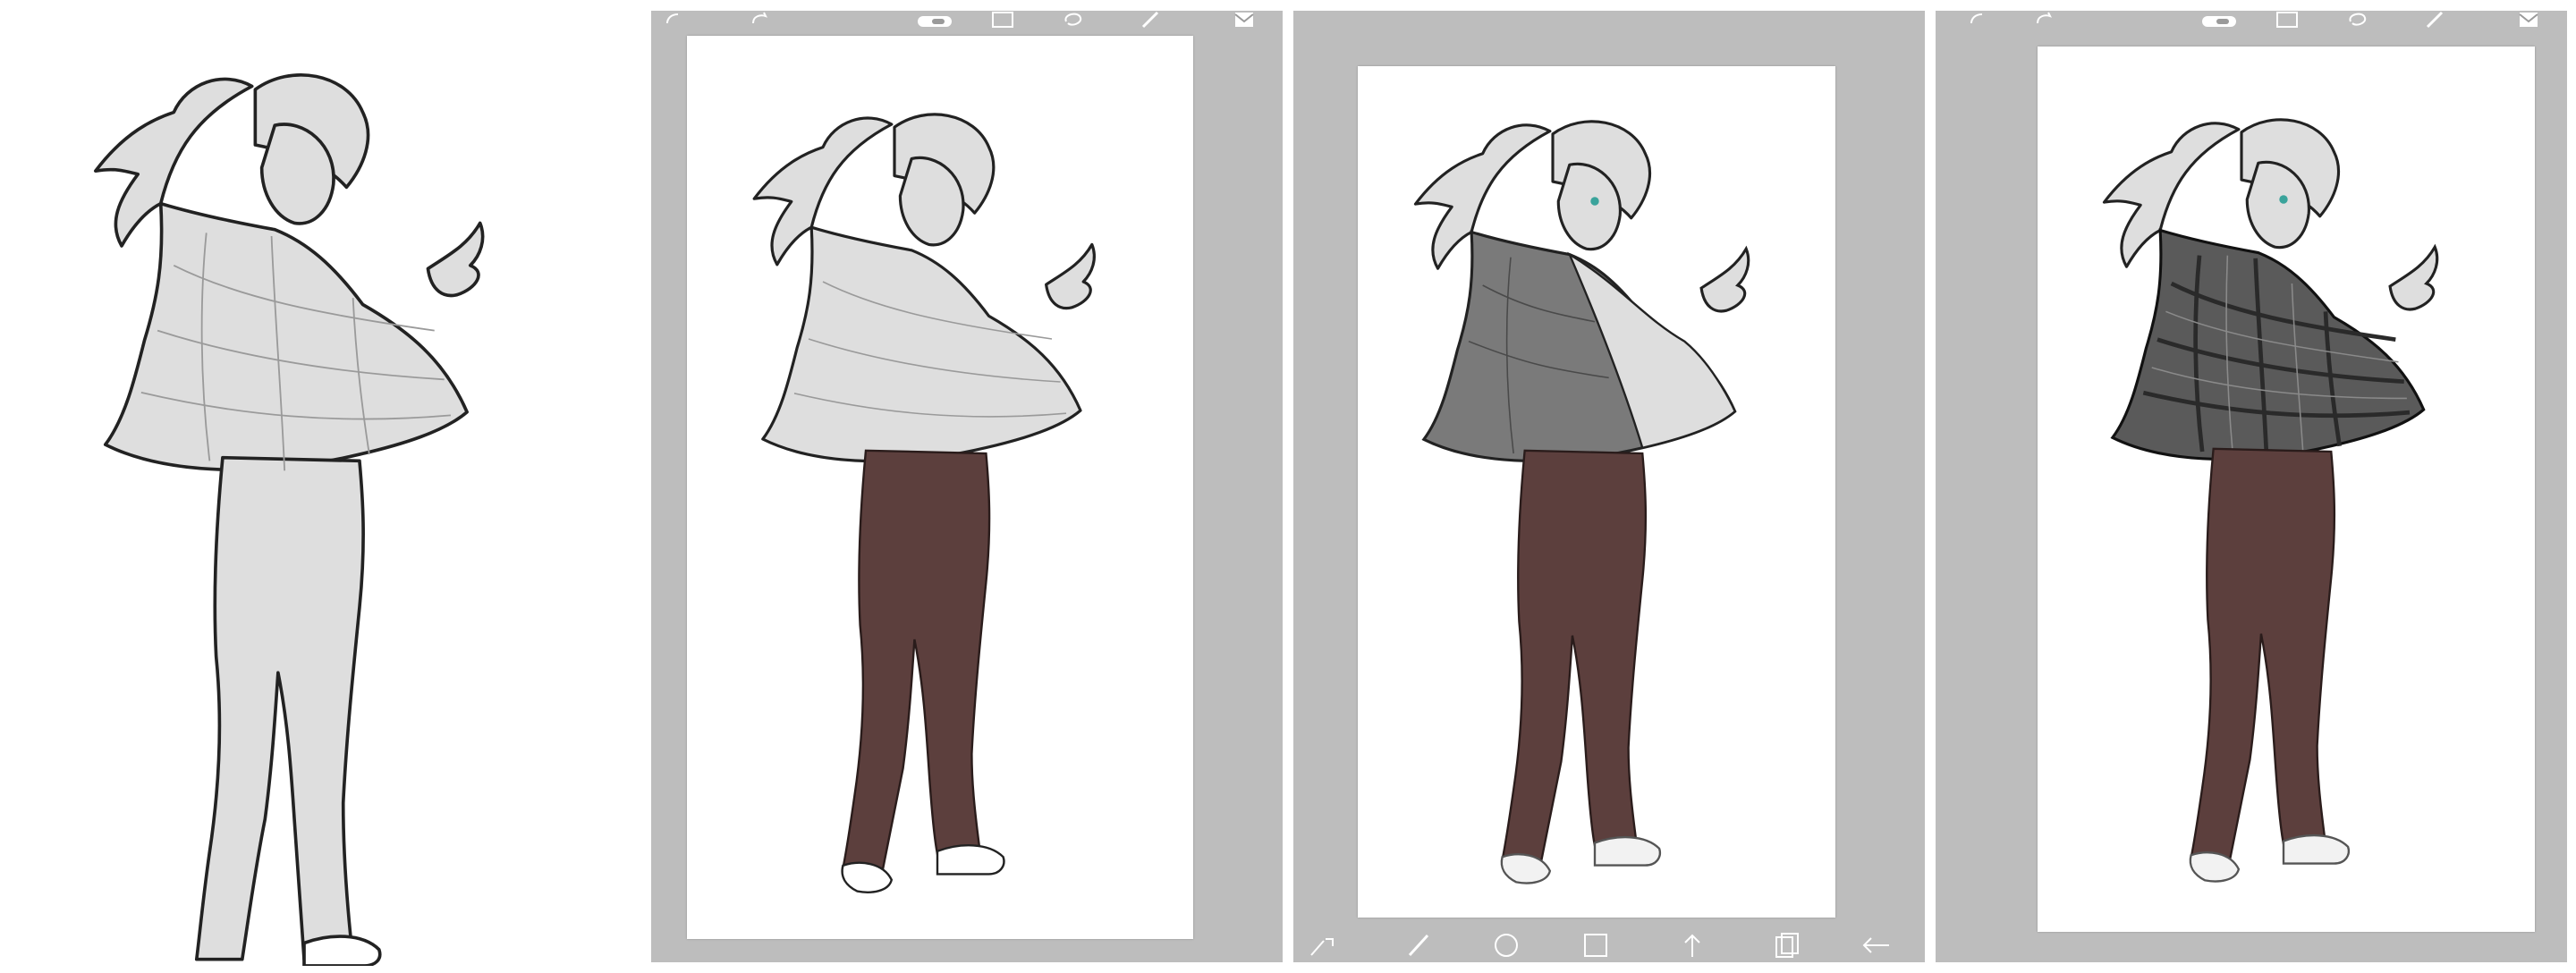 This screenshot has height=973, width=2576. Describe the element at coordinates (1595, 945) in the screenshot. I see `rectangle-icon` at that location.